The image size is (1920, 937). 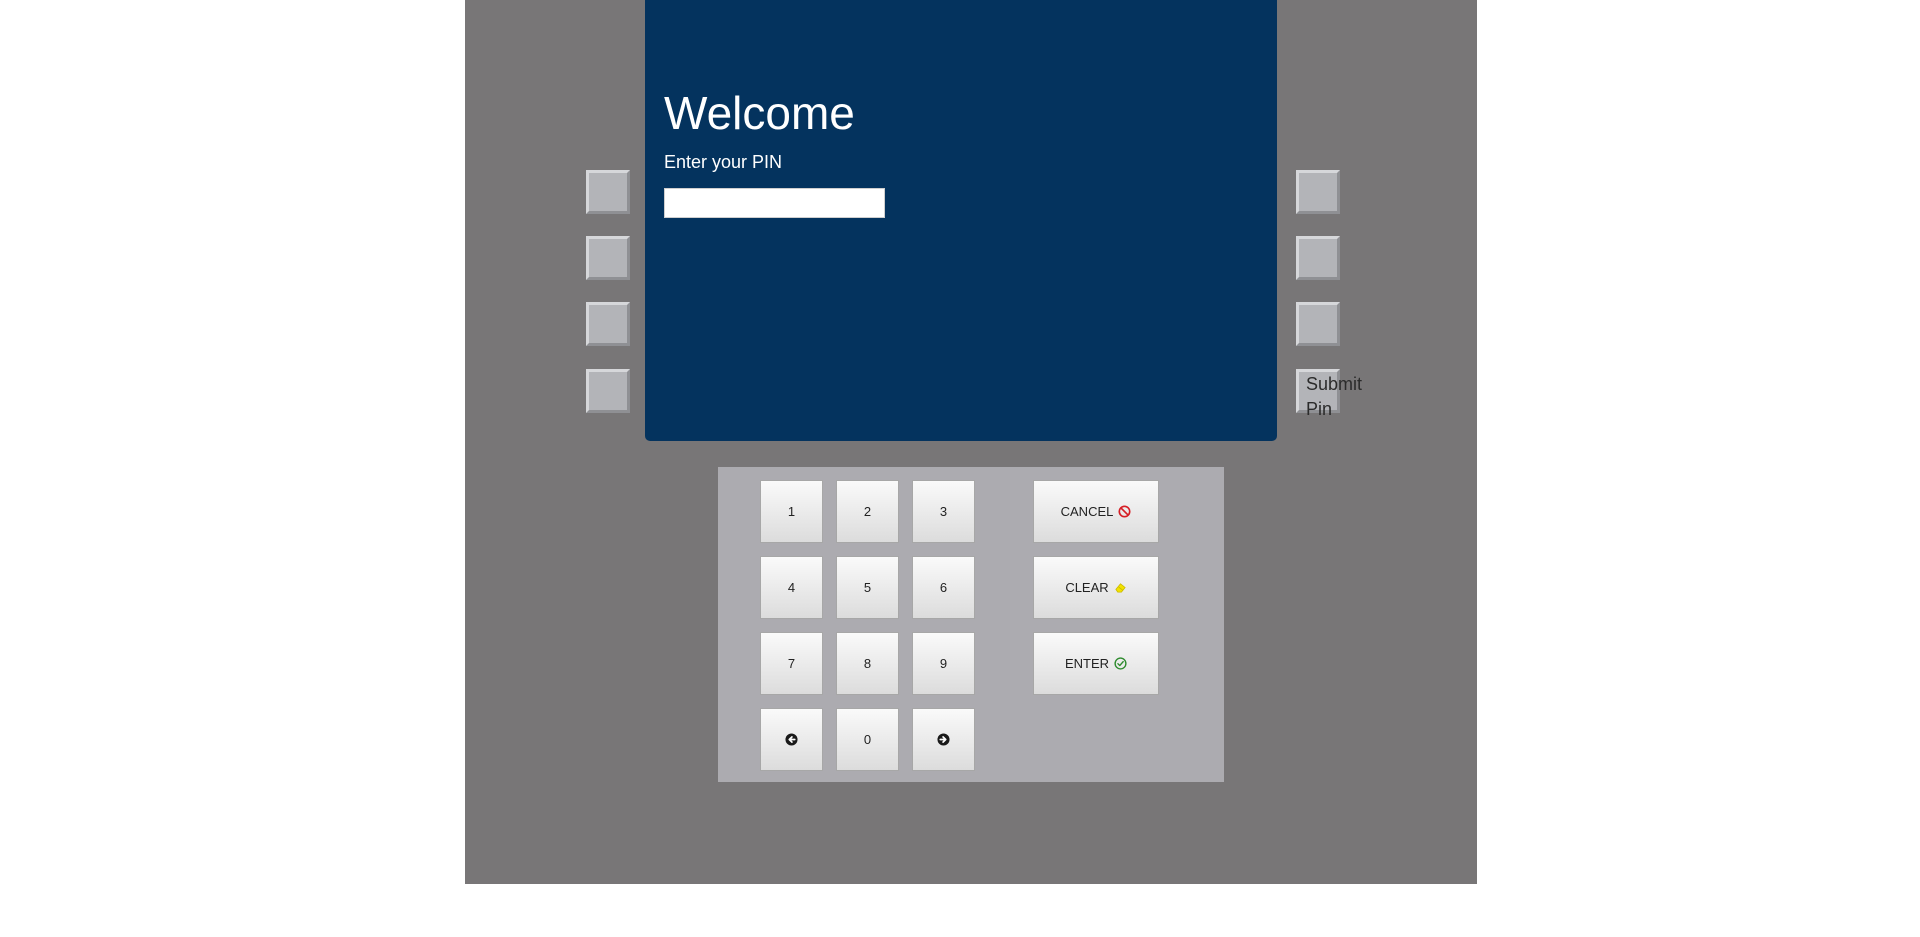 I want to click on previous-button, so click(x=791, y=739).